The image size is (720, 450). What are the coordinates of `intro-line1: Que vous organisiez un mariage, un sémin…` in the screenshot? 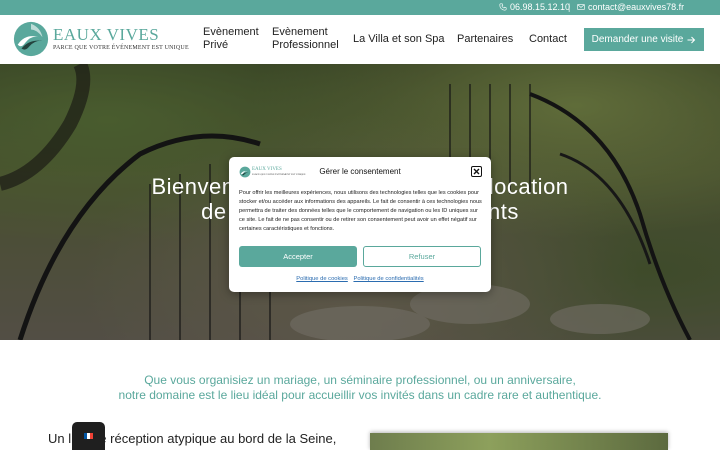 It's located at (360, 380).